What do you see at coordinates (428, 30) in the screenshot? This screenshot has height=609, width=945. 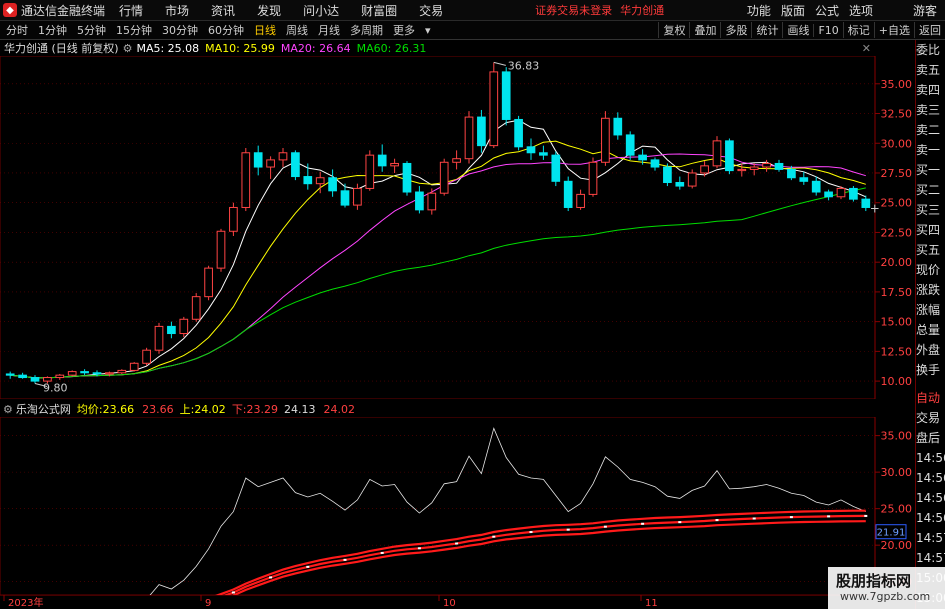 I see `chevron-down-icon: ▾` at bounding box center [428, 30].